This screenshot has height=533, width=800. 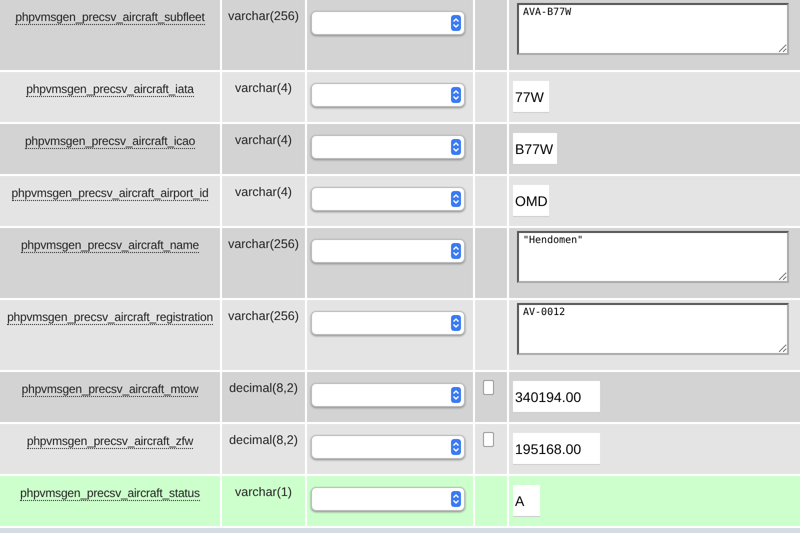 What do you see at coordinates (531, 201) in the screenshot?
I see `value-field: OMD` at bounding box center [531, 201].